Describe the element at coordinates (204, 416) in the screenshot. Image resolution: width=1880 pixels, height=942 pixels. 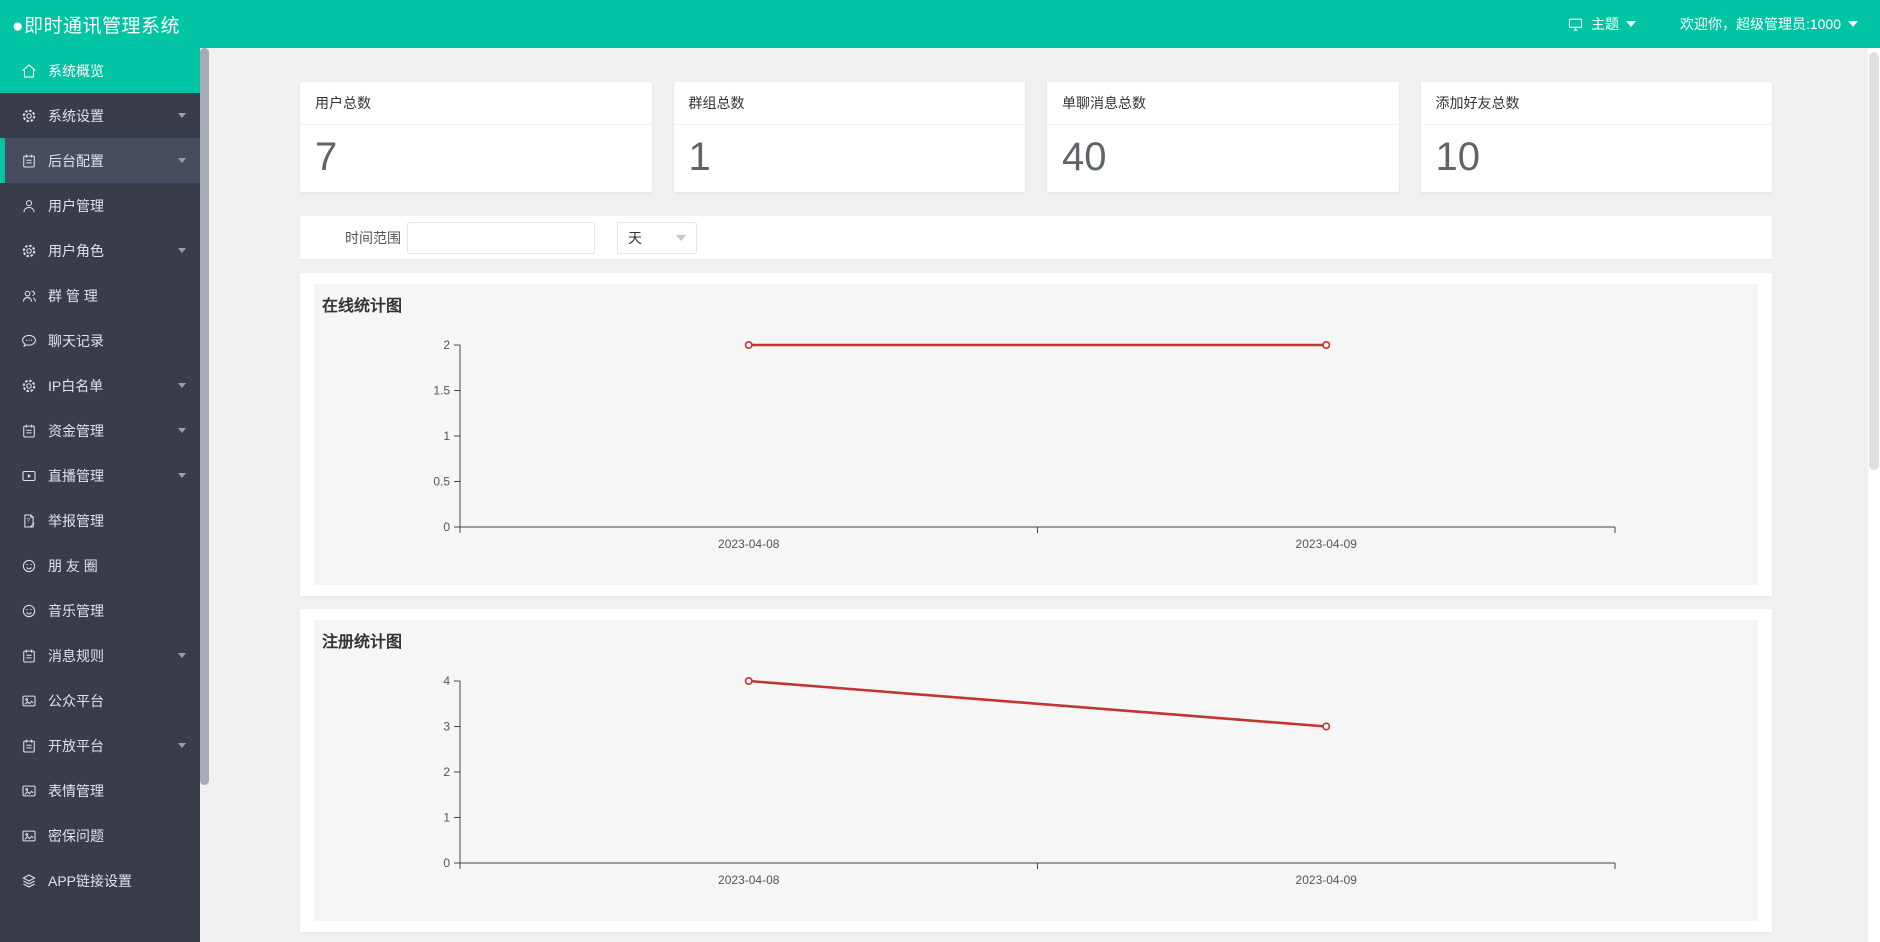
I see `sidebar-scrollbar-thumb` at that location.